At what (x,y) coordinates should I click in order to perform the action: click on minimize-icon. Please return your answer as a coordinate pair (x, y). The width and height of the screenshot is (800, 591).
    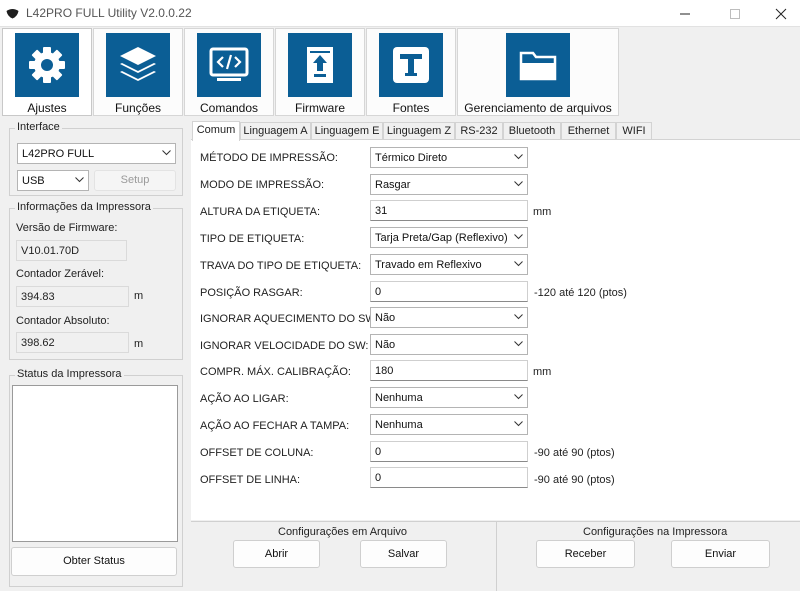
    Looking at the image, I should click on (685, 14).